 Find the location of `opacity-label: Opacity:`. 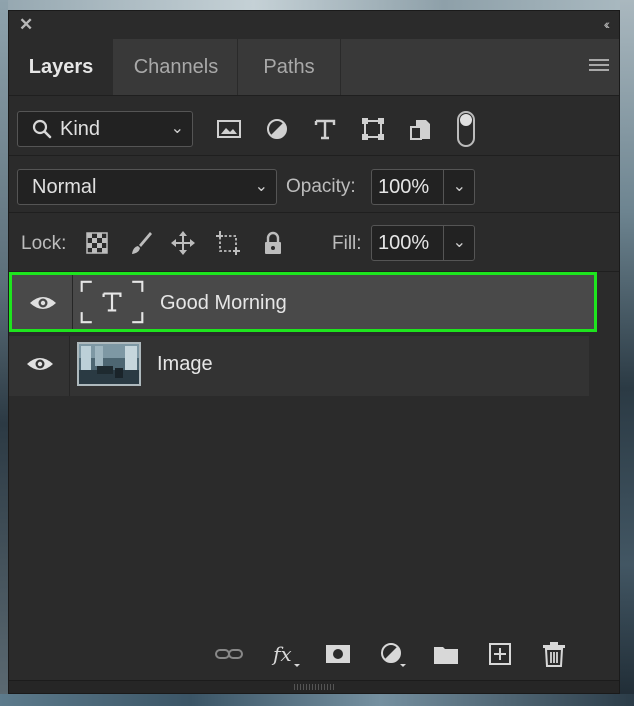

opacity-label: Opacity: is located at coordinates (321, 186).